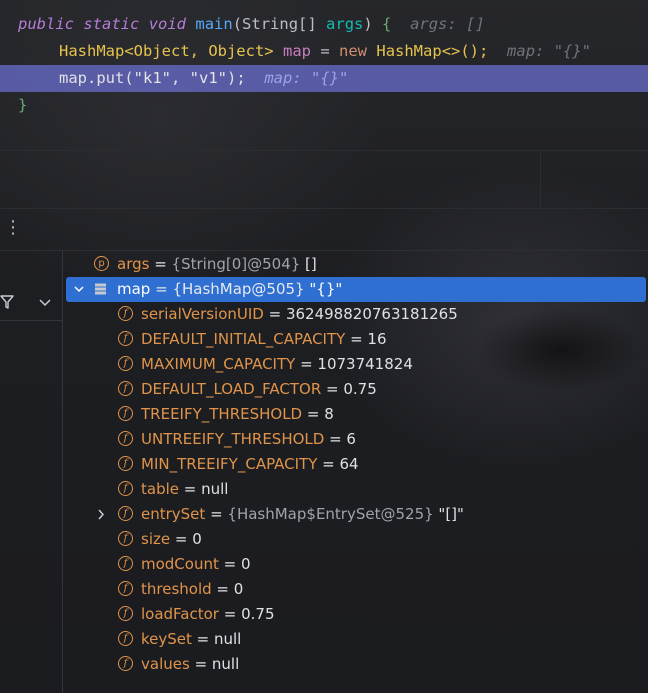 This screenshot has height=693, width=648. I want to click on variable-row-MAXIMUM_CAPACITY: f MAXIMUM_CAPACITY = 1073741824, so click(355, 364).